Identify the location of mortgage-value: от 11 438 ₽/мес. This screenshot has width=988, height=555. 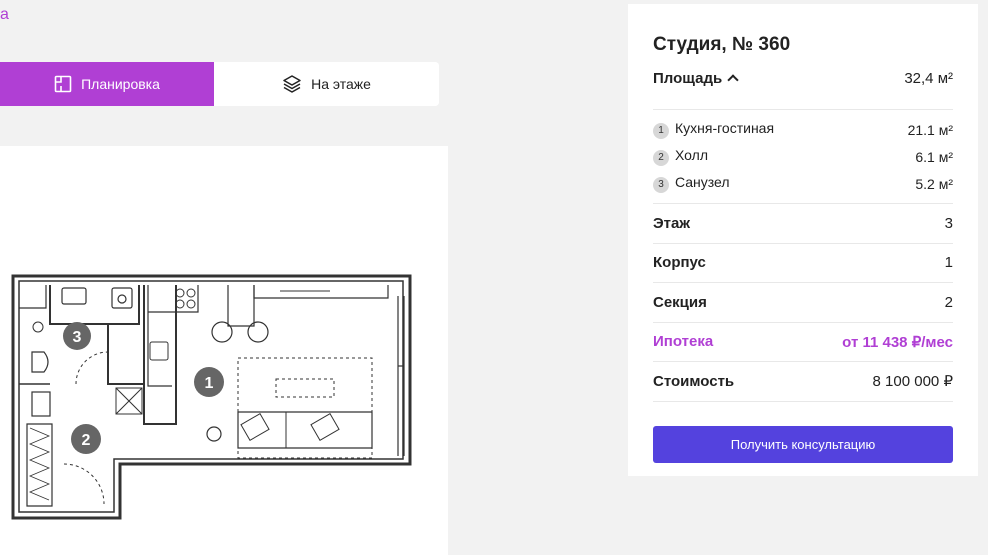
(897, 342).